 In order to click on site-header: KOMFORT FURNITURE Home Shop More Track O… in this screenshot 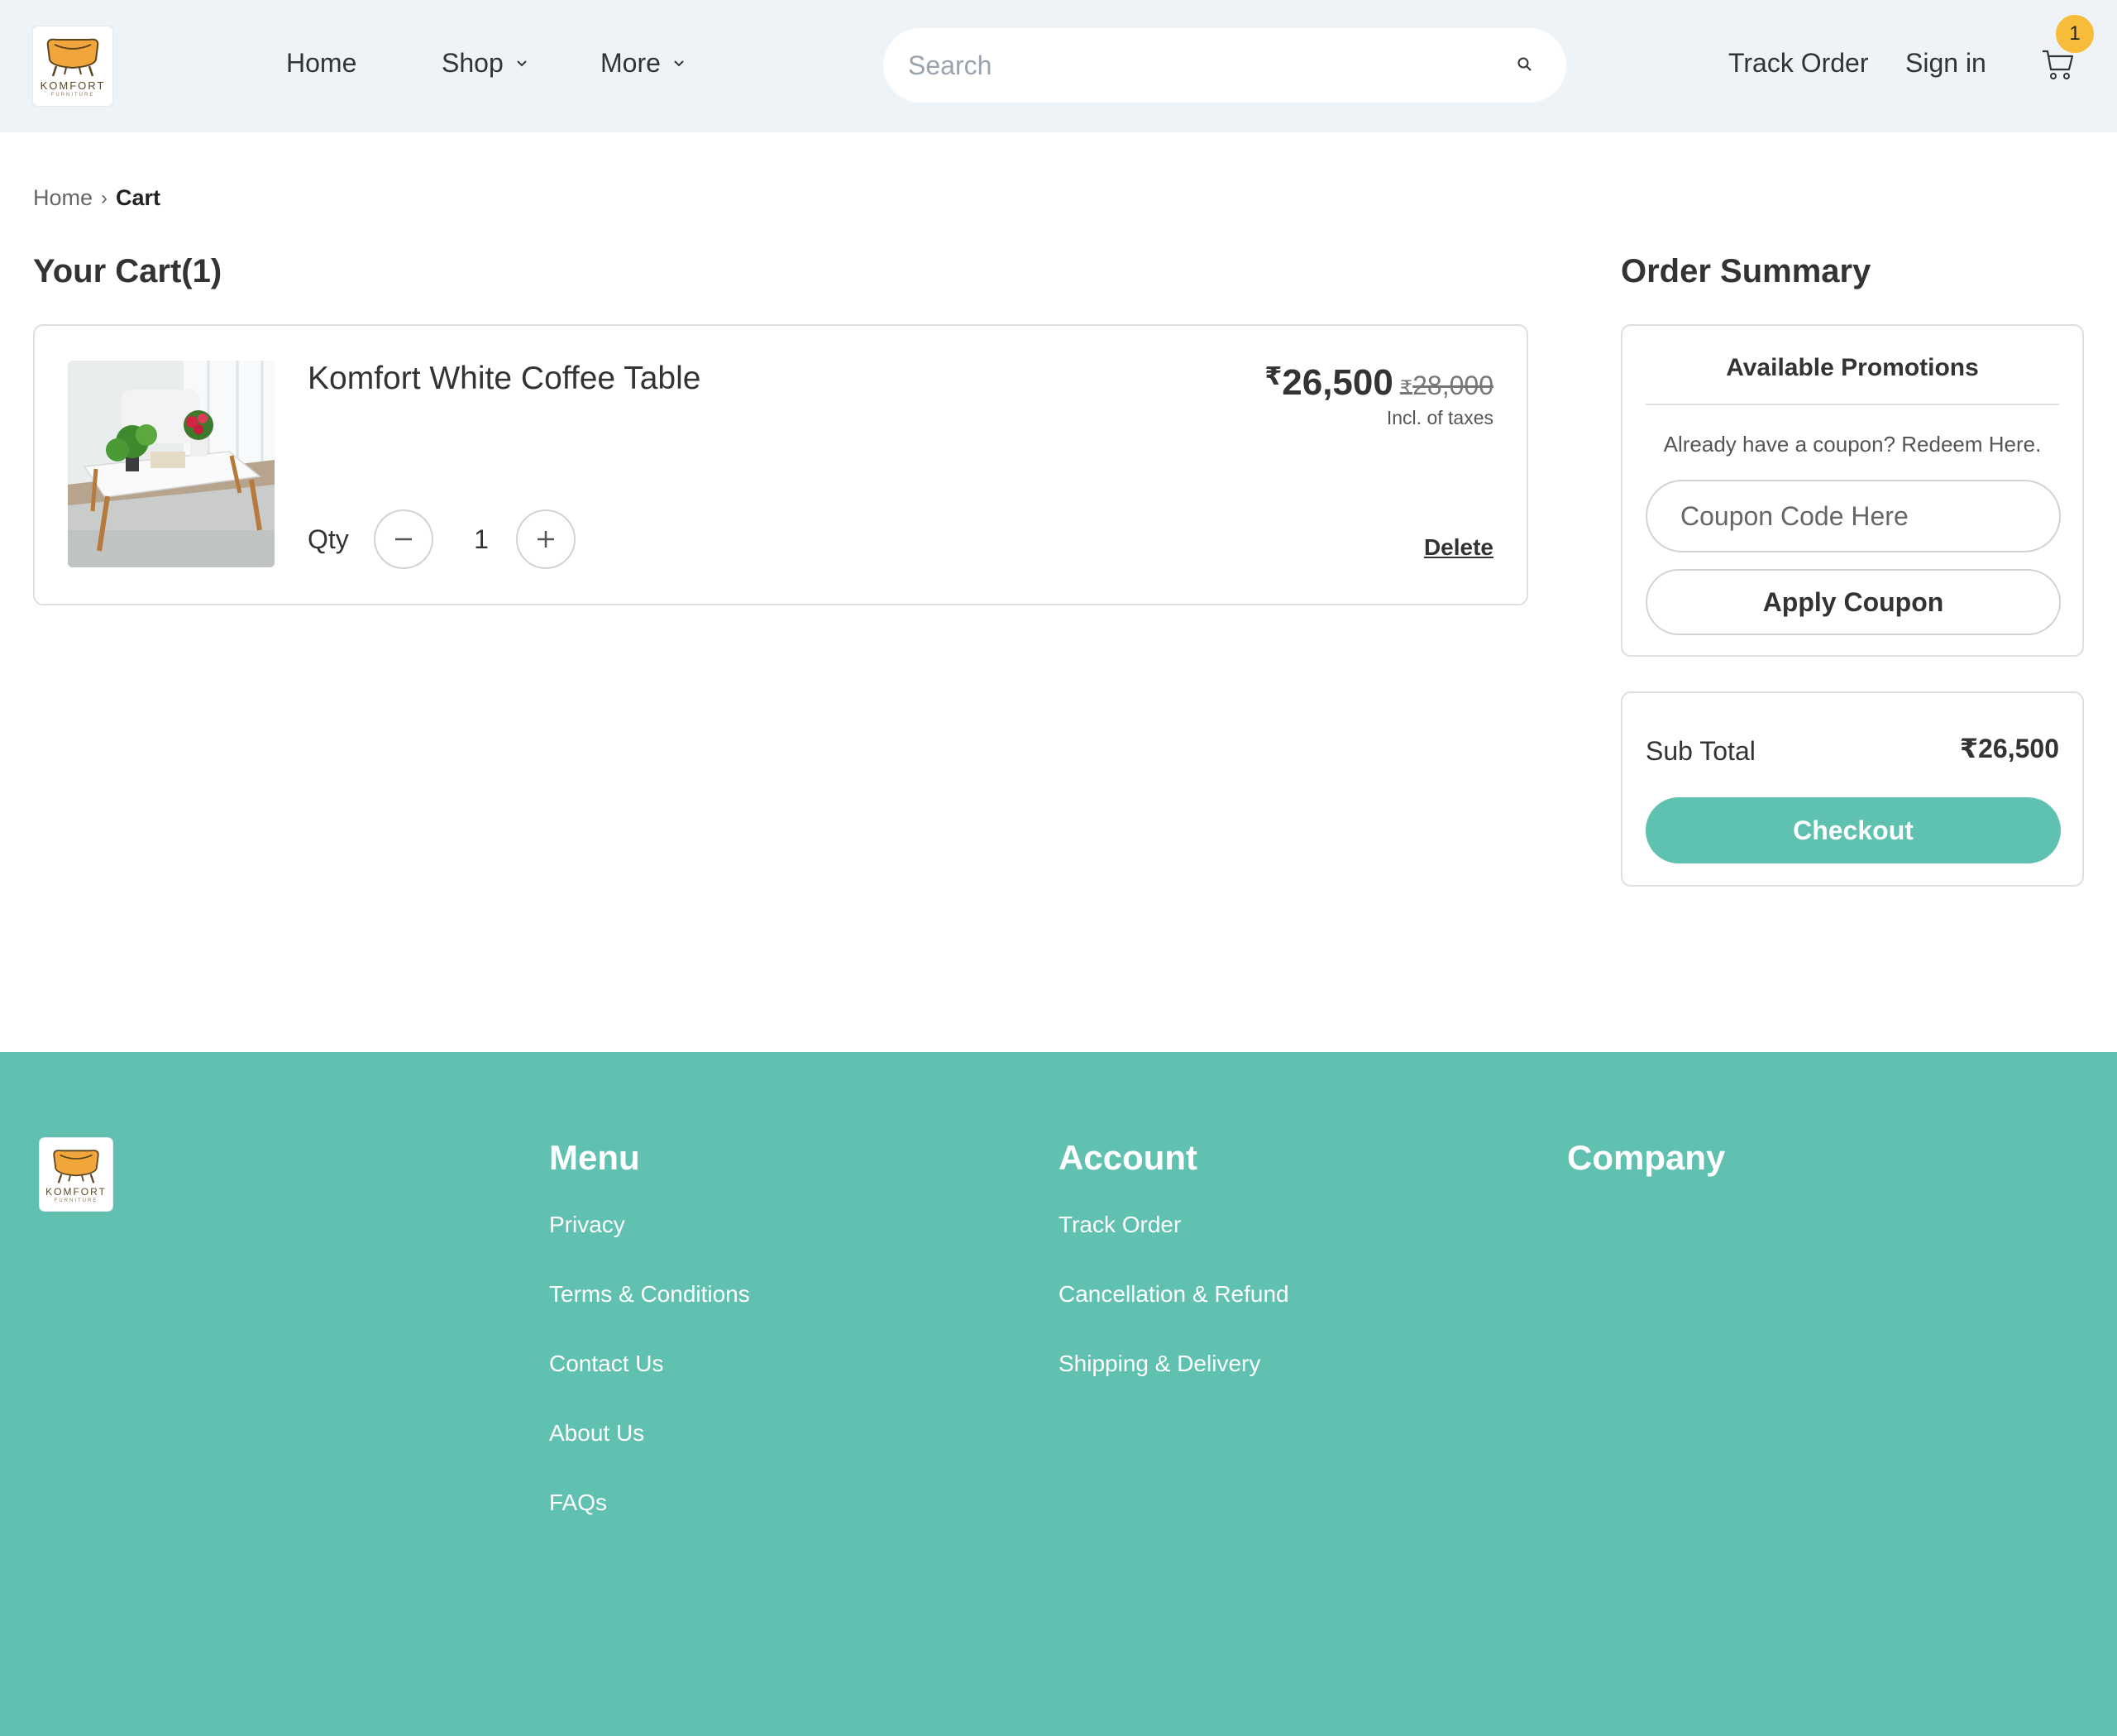, I will do `click(1058, 66)`.